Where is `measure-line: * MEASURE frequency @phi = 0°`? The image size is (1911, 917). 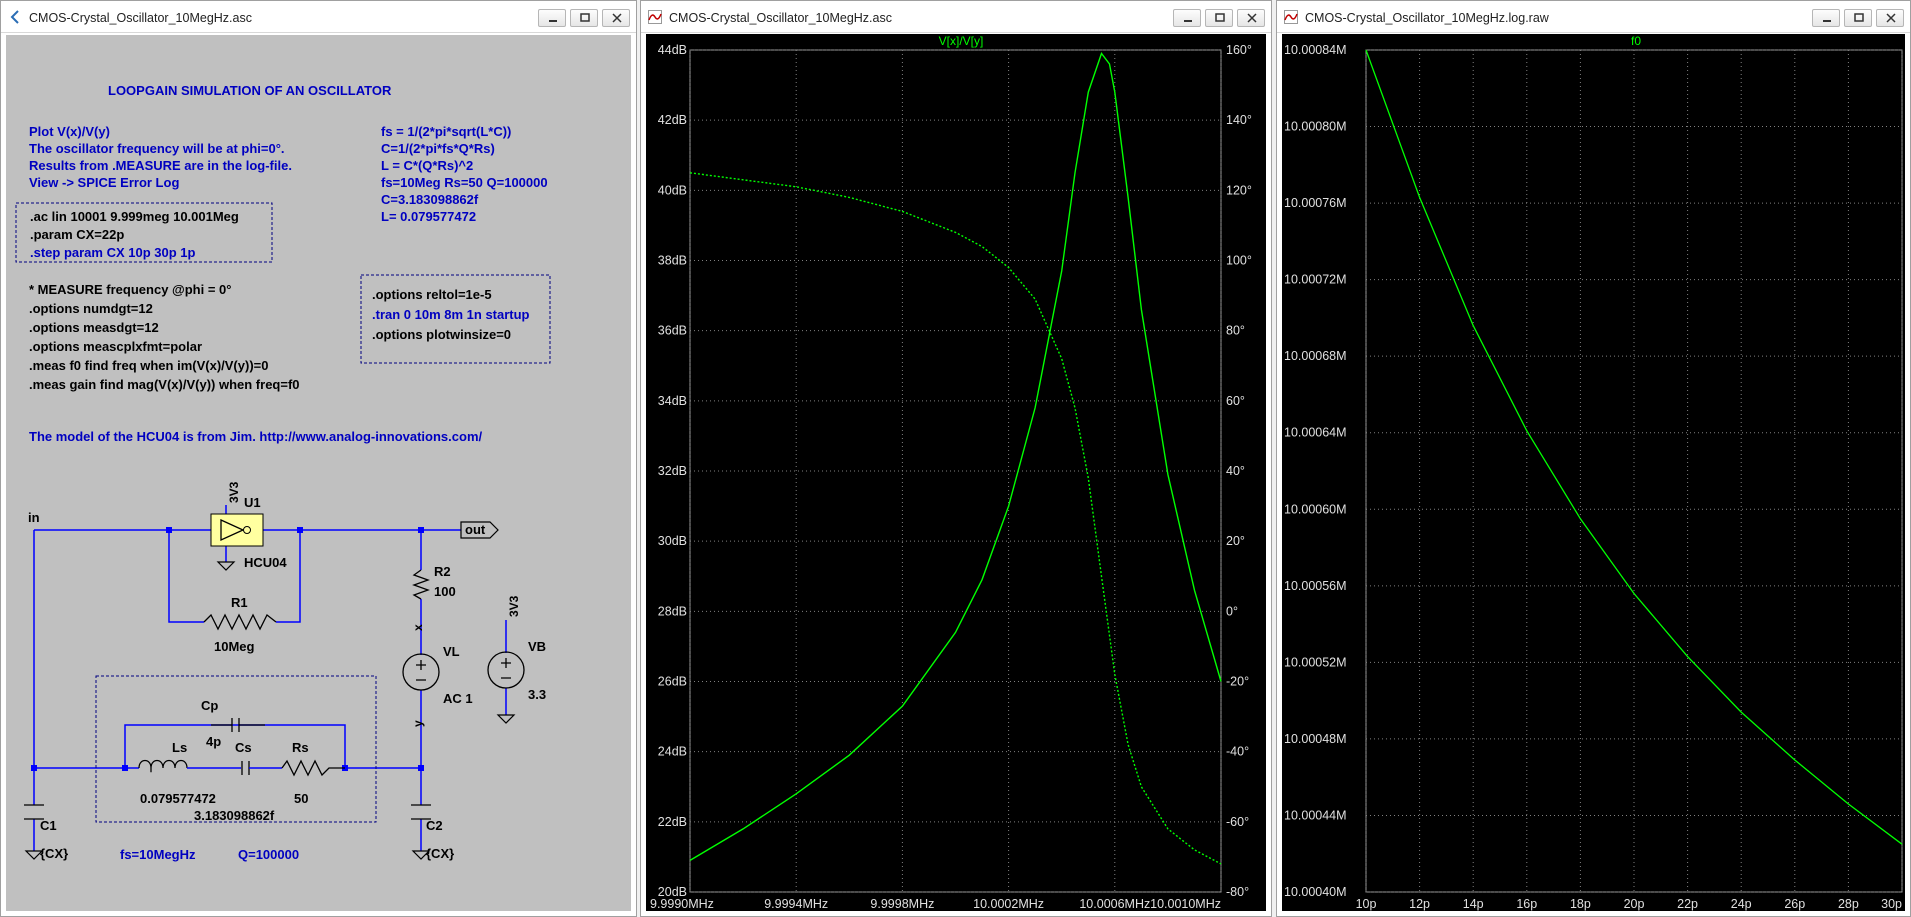
measure-line: * MEASURE frequency @phi = 0° is located at coordinates (130, 289).